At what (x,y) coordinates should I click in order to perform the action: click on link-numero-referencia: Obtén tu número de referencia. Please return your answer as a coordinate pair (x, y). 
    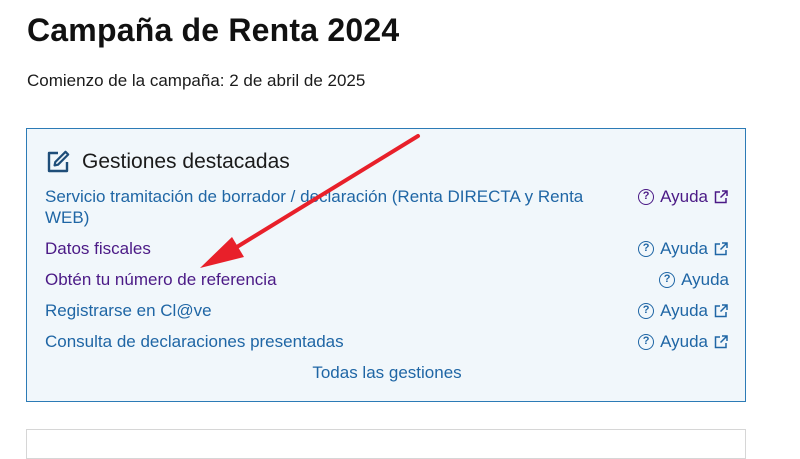
    Looking at the image, I should click on (325, 279).